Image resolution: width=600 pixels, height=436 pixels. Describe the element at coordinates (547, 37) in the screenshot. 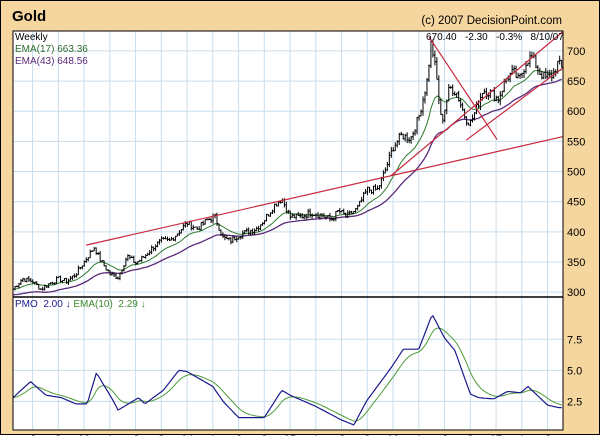

I see `price-date: 8/10/07` at that location.